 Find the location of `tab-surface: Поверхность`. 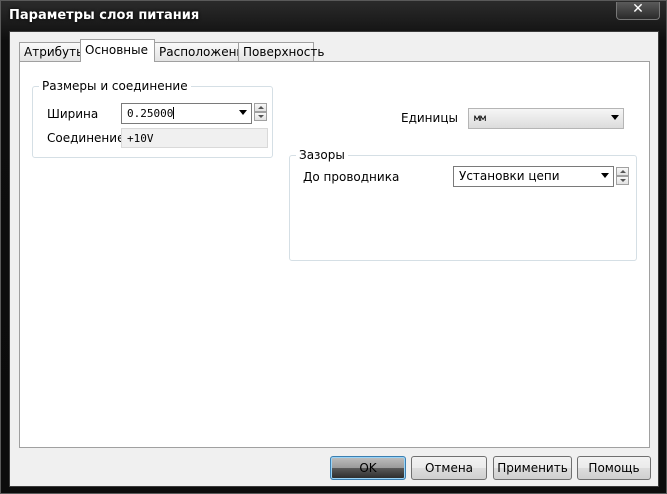

tab-surface: Поверхность is located at coordinates (281, 51).